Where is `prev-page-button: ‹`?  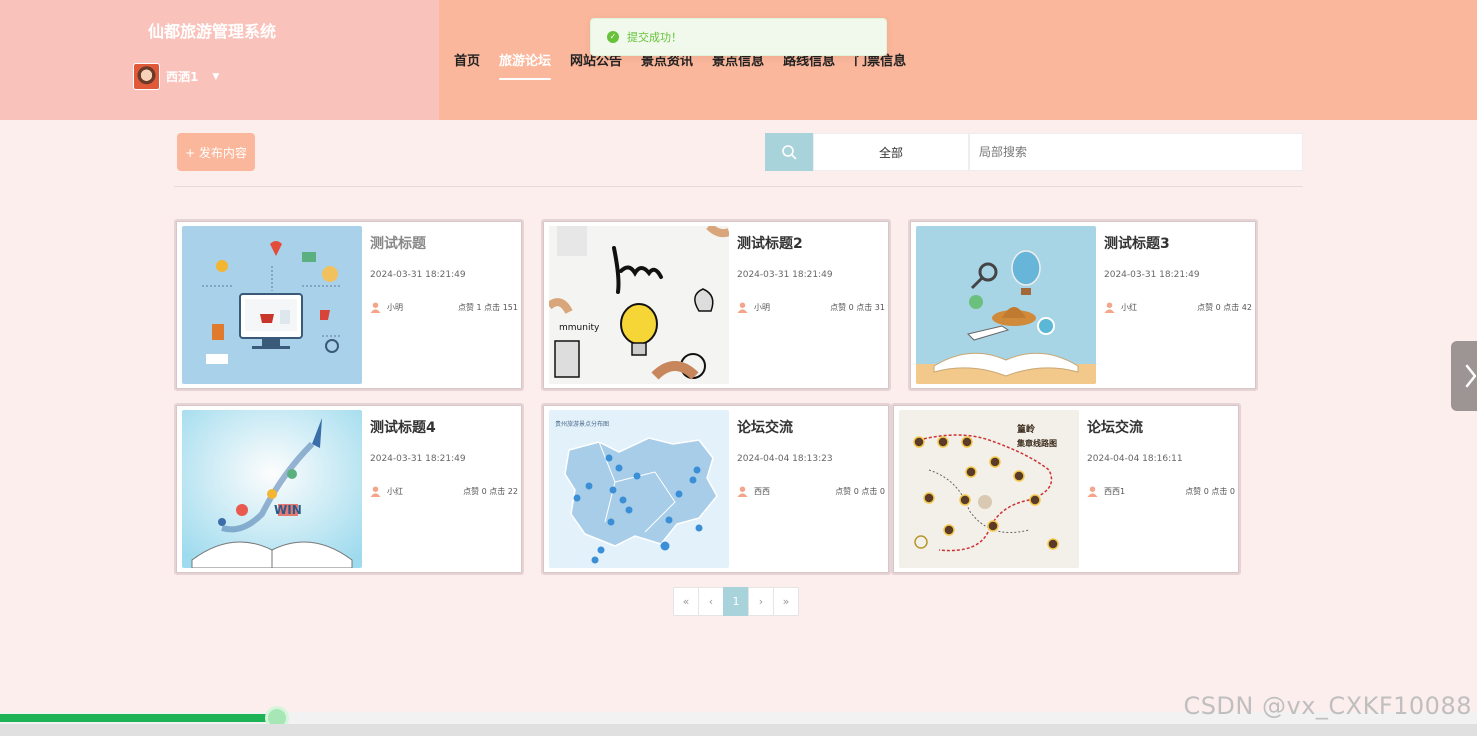 prev-page-button: ‹ is located at coordinates (711, 601).